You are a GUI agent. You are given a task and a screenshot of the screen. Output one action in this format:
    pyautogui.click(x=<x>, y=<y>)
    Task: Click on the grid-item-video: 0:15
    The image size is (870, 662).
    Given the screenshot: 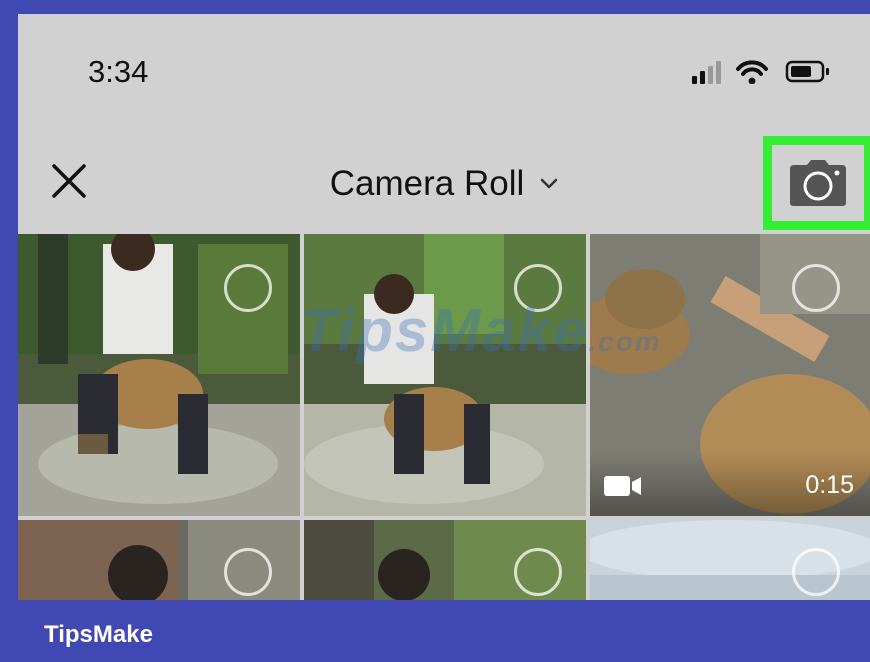 What is the action you would take?
    pyautogui.click(x=730, y=375)
    